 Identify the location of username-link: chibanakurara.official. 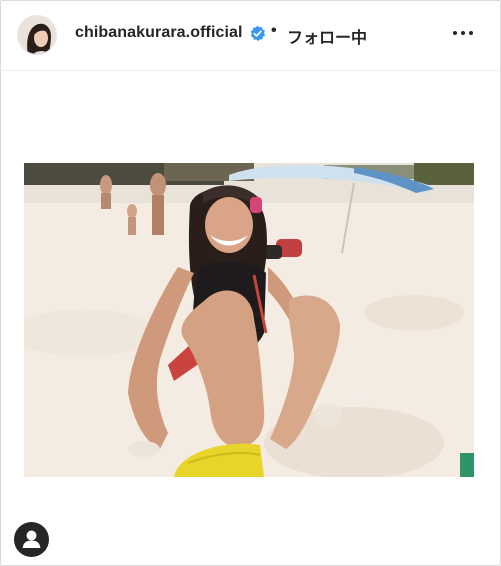
(159, 33).